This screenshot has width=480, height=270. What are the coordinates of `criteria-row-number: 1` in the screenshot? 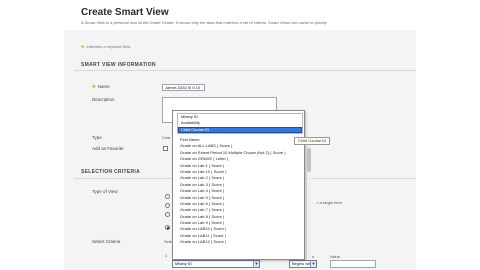 It's located at (166, 255).